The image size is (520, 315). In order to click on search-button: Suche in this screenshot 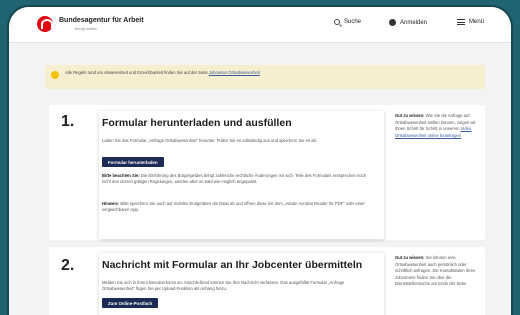, I will do `click(347, 22)`.